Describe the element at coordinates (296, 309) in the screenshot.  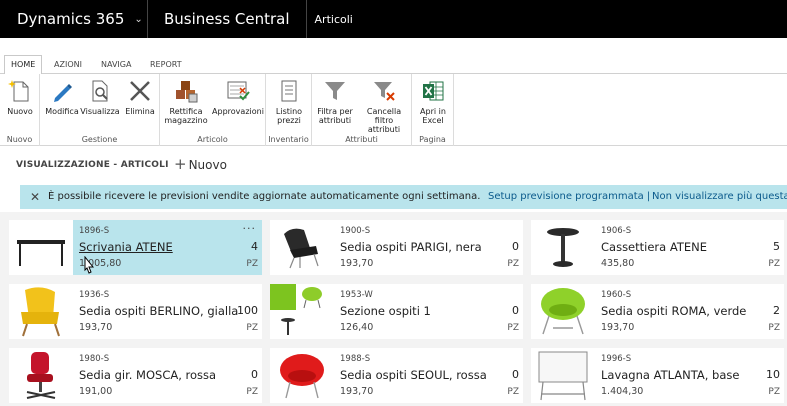
I see `guest-section-image` at that location.